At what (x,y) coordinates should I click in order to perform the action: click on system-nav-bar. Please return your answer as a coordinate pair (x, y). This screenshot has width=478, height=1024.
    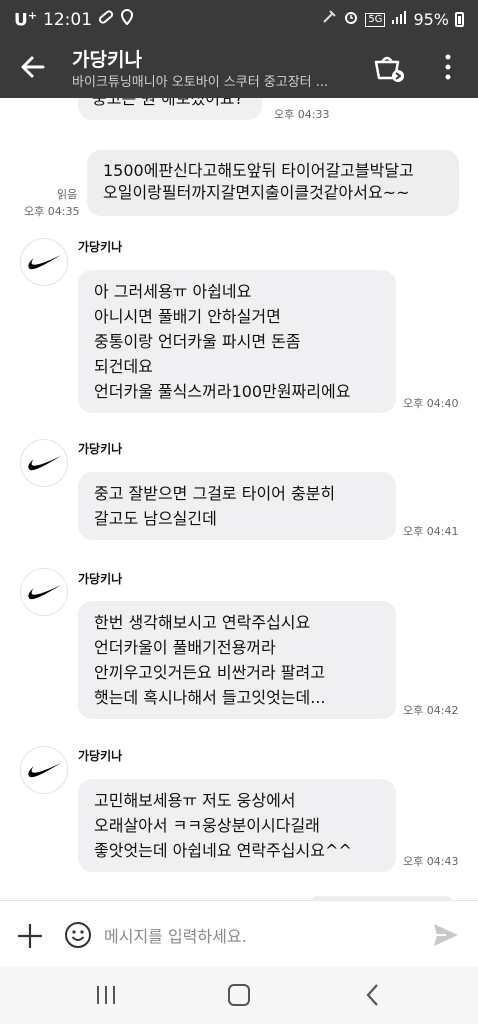
    Looking at the image, I should click on (239, 995).